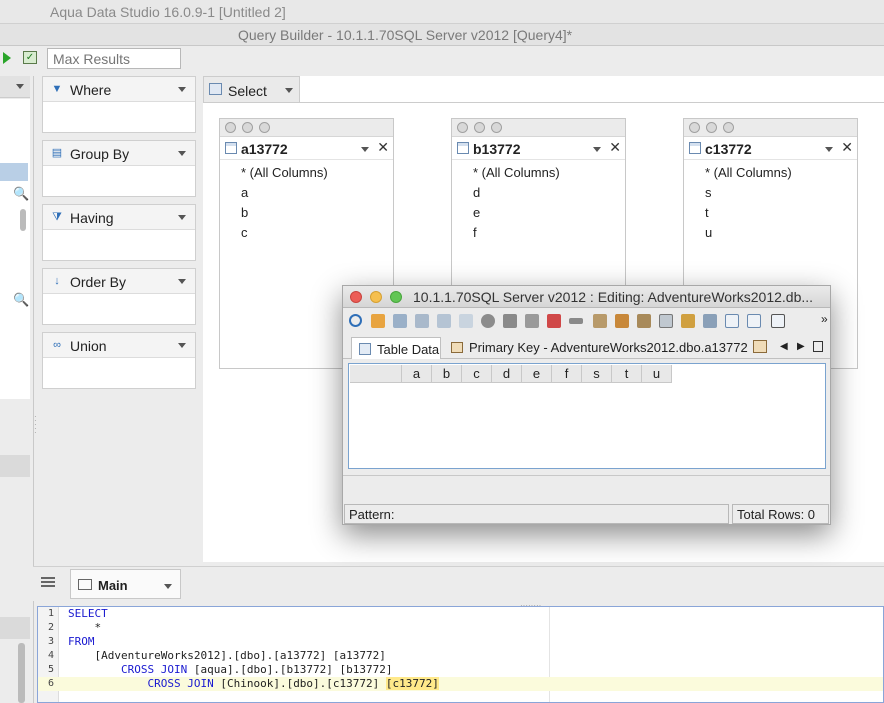 The height and width of the screenshot is (703, 884). I want to click on tab-table-data: Table Data, so click(396, 348).